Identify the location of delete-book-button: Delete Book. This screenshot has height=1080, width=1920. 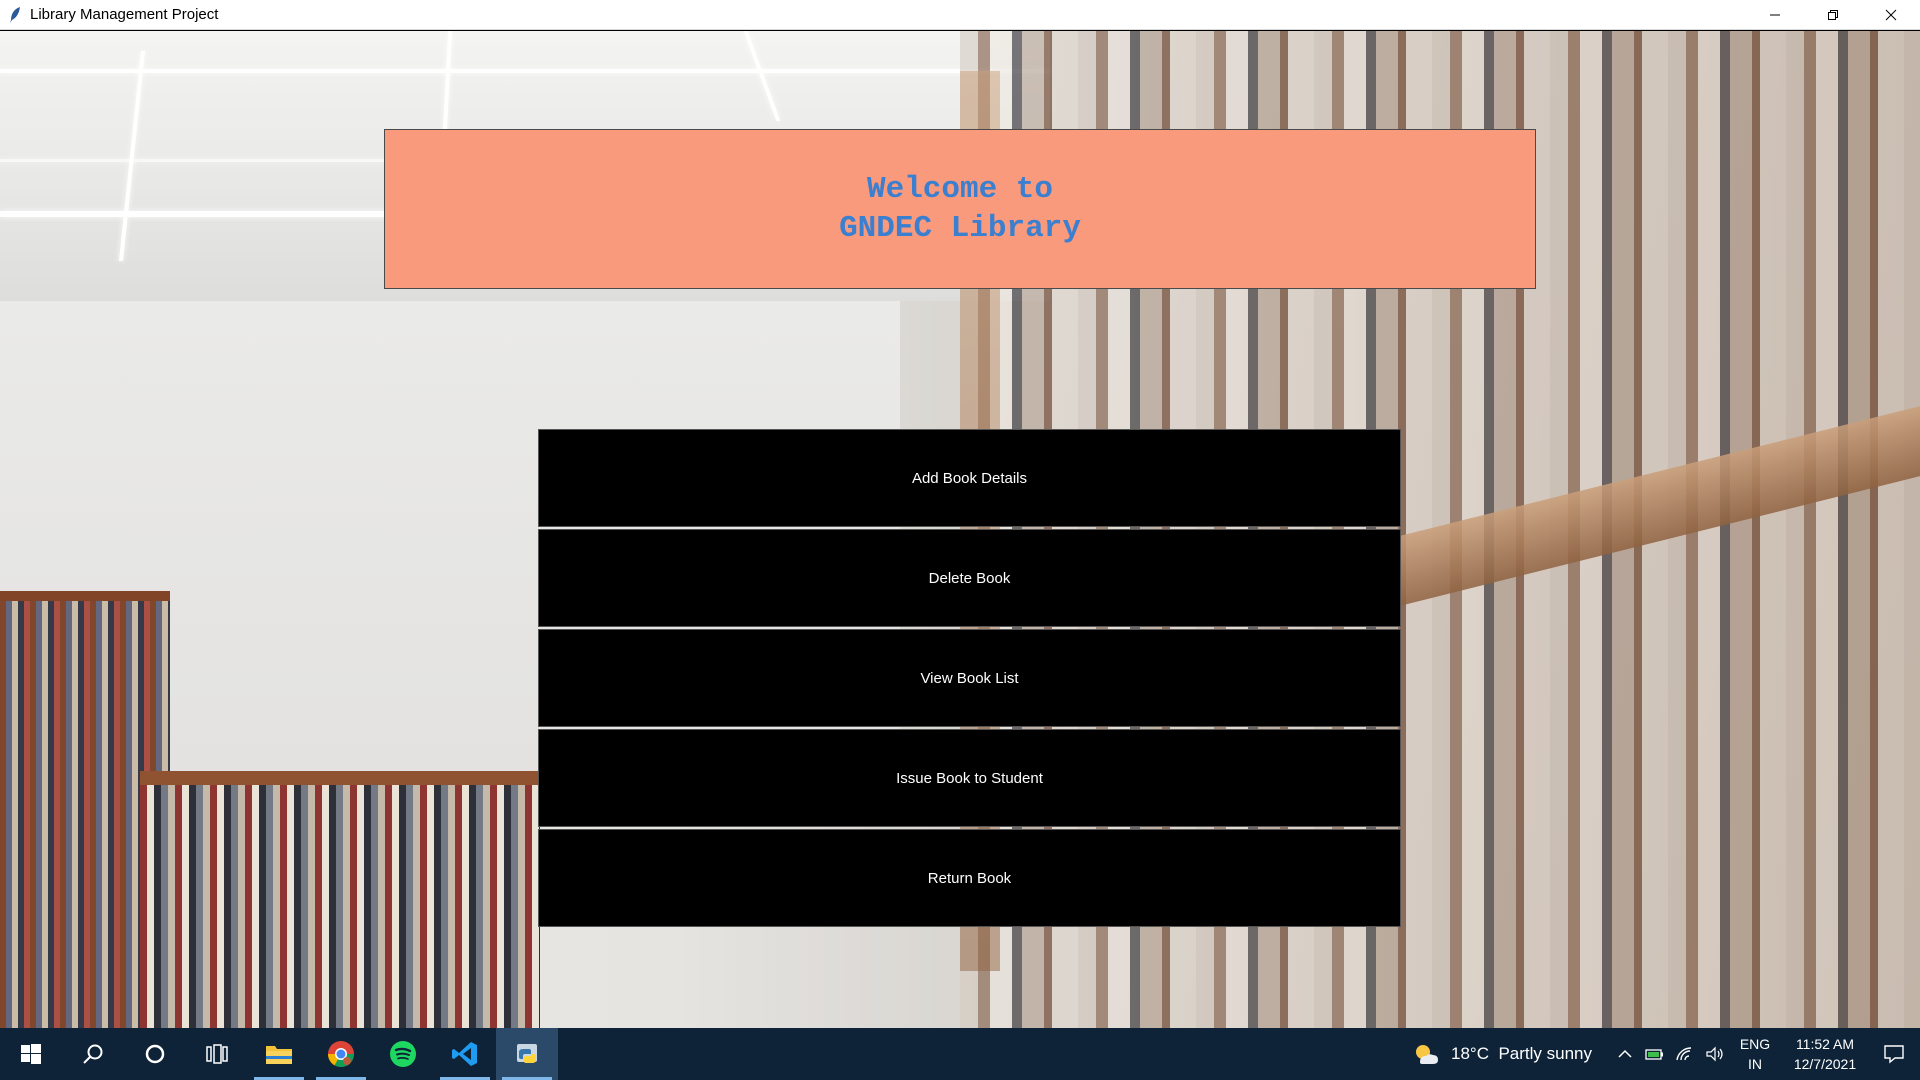
(969, 578).